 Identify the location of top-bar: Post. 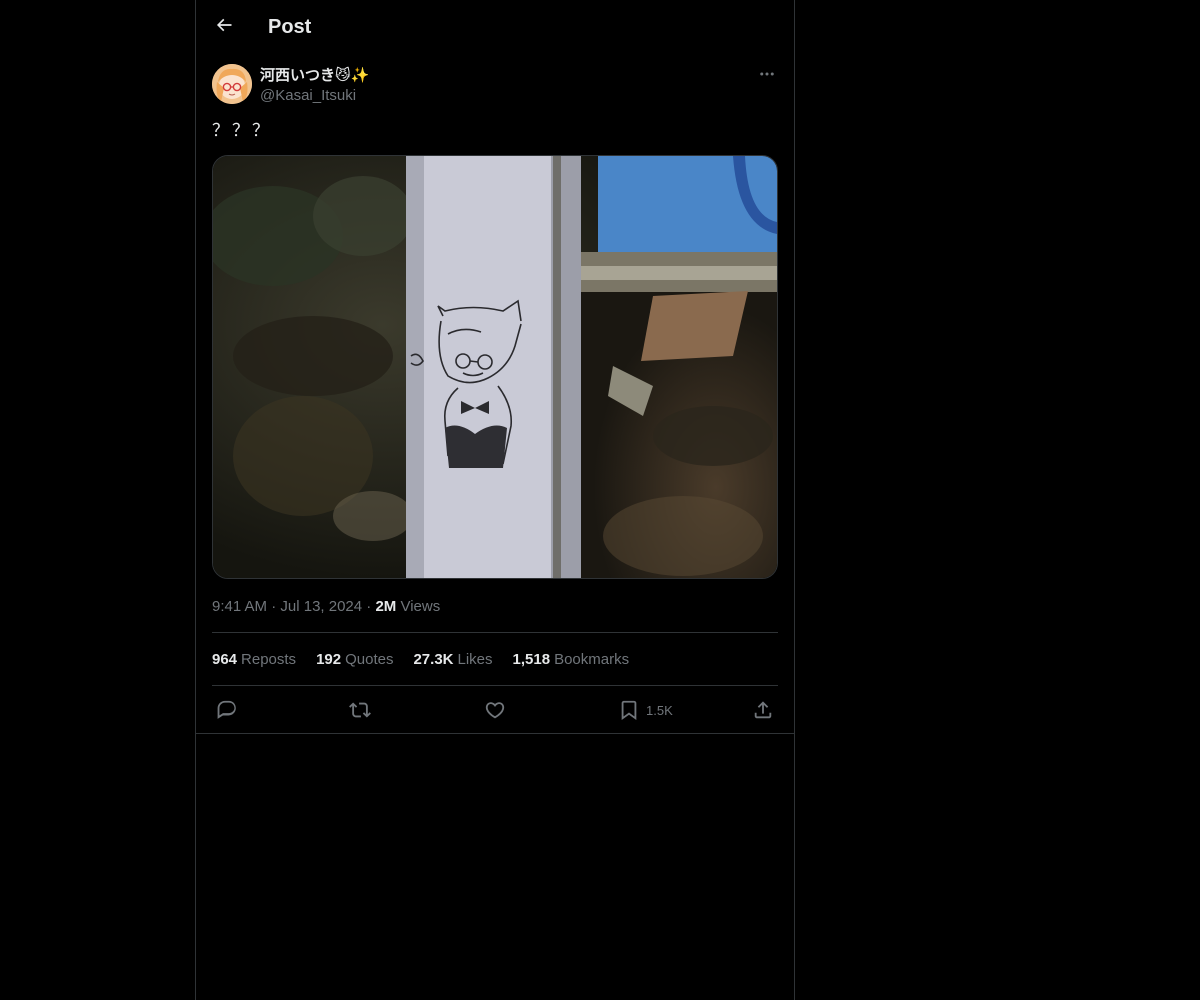
(495, 26).